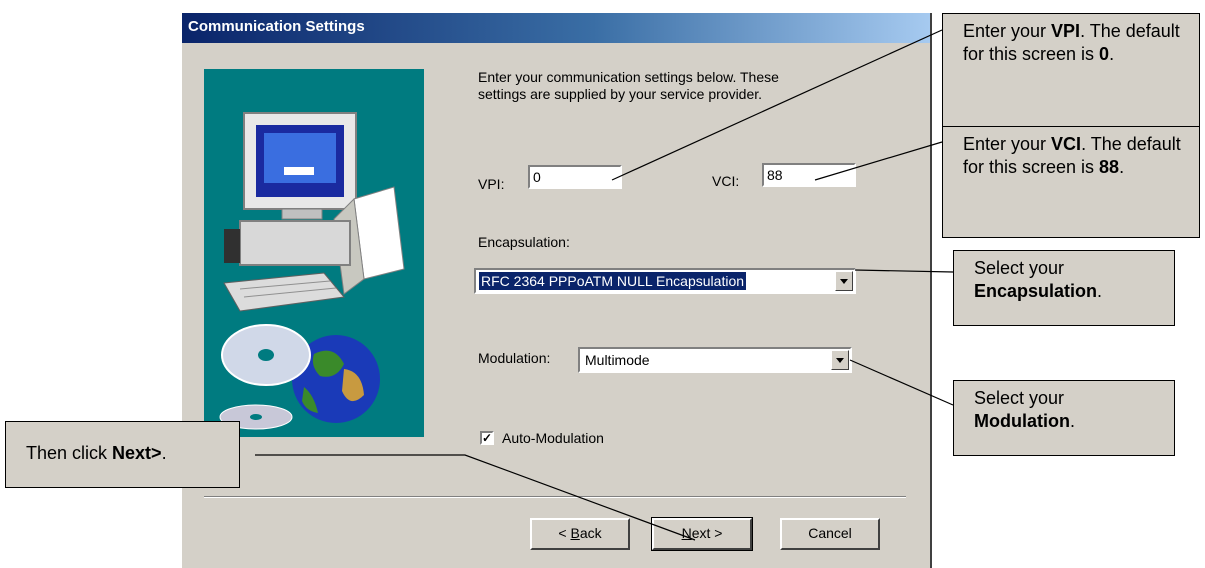 This screenshot has width=1205, height=568. What do you see at coordinates (475, 497) in the screenshot?
I see `leader-line-next` at bounding box center [475, 497].